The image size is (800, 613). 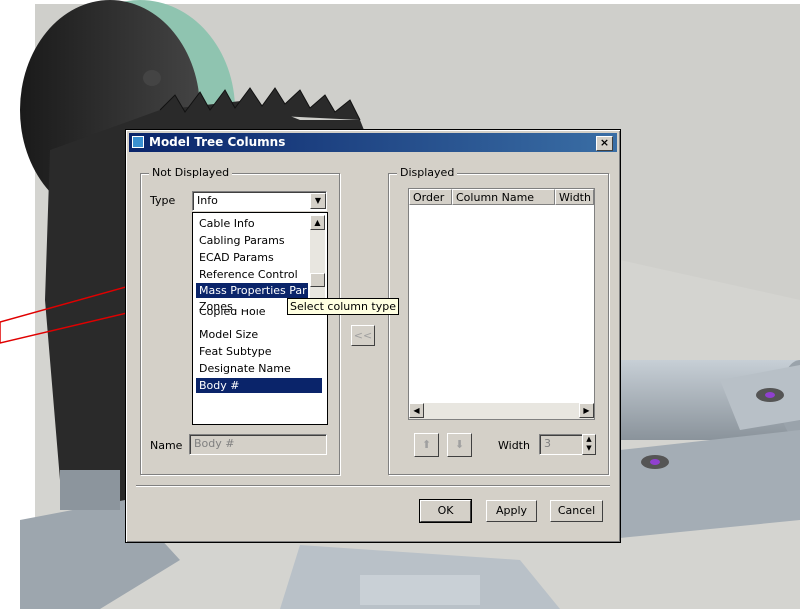 What do you see at coordinates (259, 368) in the screenshot?
I see `list-item: Designate Name` at bounding box center [259, 368].